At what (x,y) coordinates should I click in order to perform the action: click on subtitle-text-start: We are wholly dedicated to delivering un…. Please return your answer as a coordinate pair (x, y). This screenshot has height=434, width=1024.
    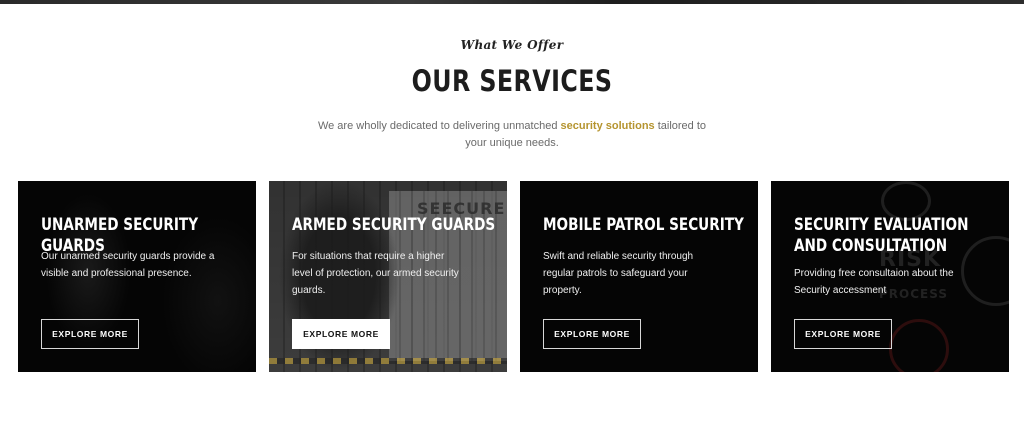
    Looking at the image, I should click on (439, 126).